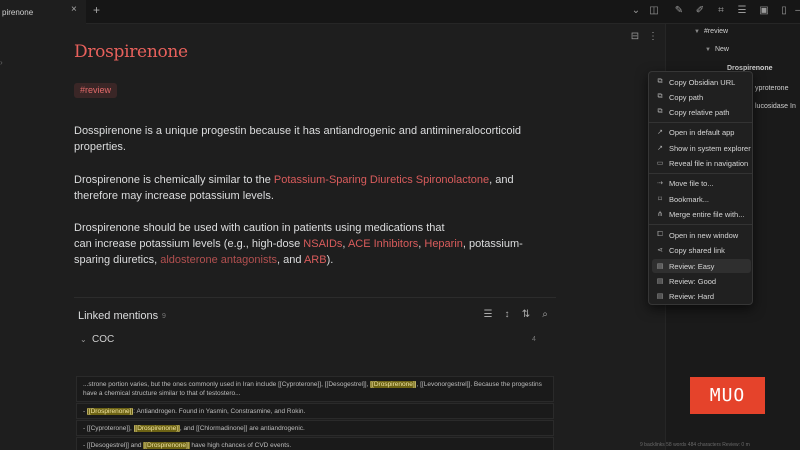  I want to click on menu-item-show-in-explorer: ↗ Show in system explorer, so click(701, 148).